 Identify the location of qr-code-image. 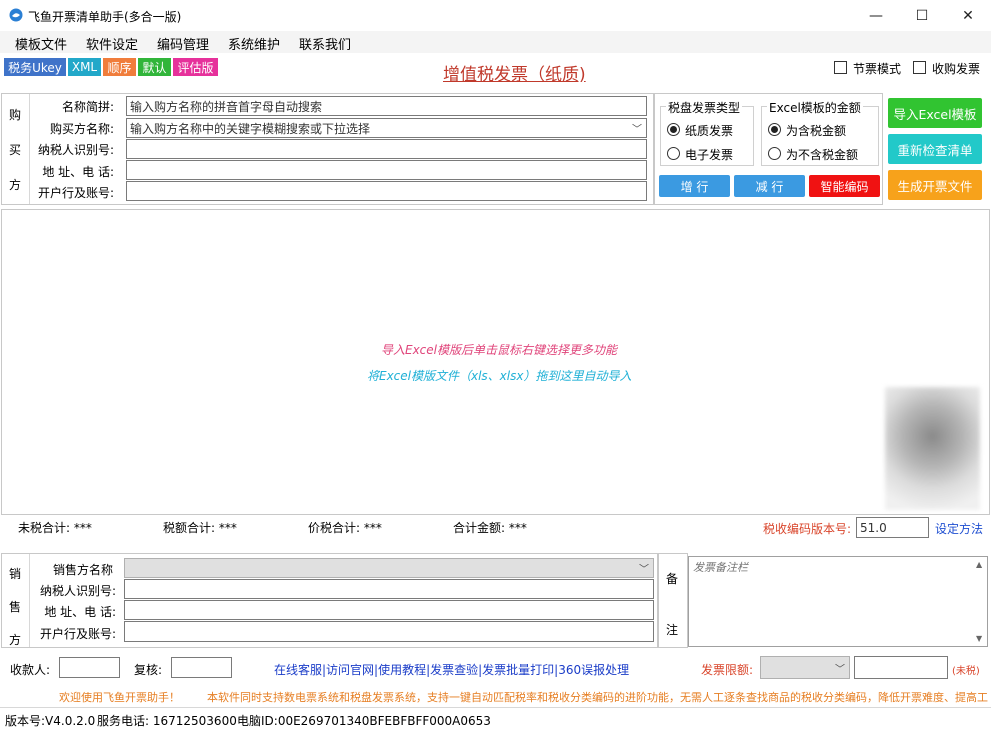
(932, 448).